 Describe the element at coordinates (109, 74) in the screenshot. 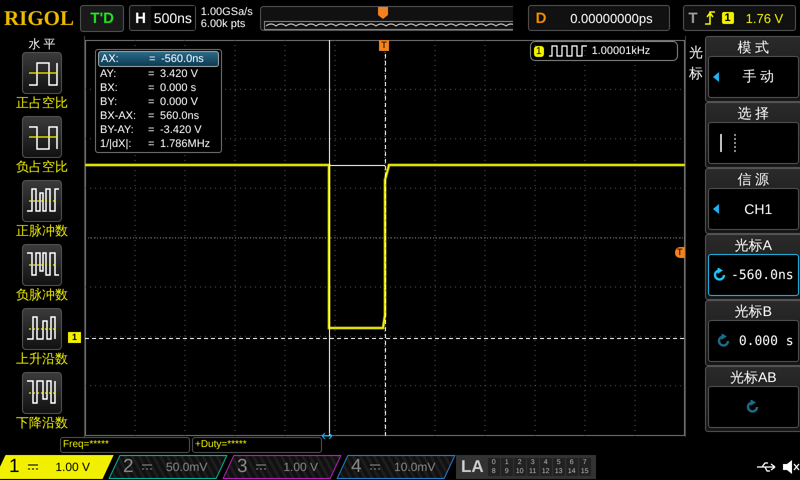

I see `readout-label: AY:` at that location.